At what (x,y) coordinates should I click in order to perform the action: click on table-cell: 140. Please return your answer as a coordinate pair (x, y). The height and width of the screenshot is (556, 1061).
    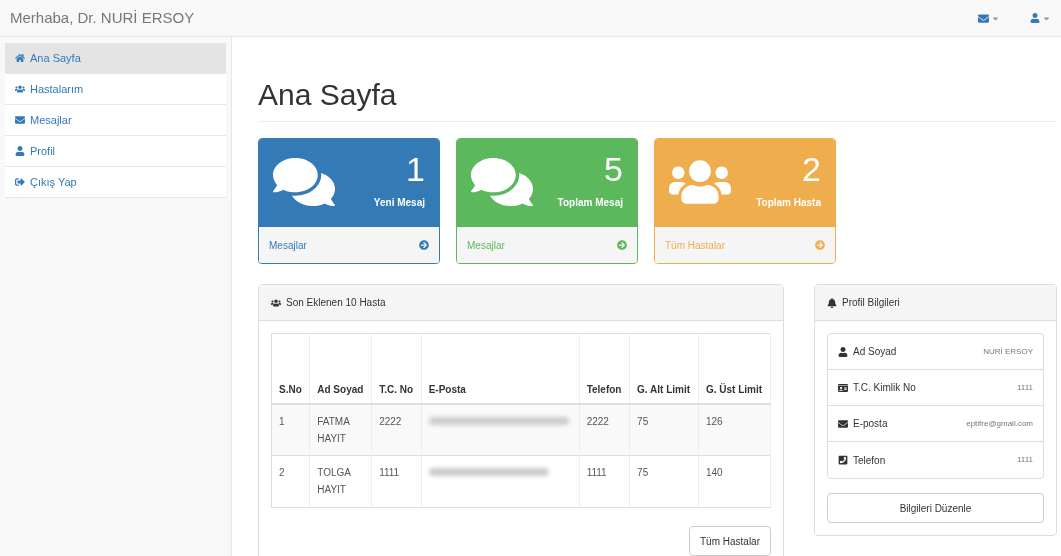
    Looking at the image, I should click on (714, 472).